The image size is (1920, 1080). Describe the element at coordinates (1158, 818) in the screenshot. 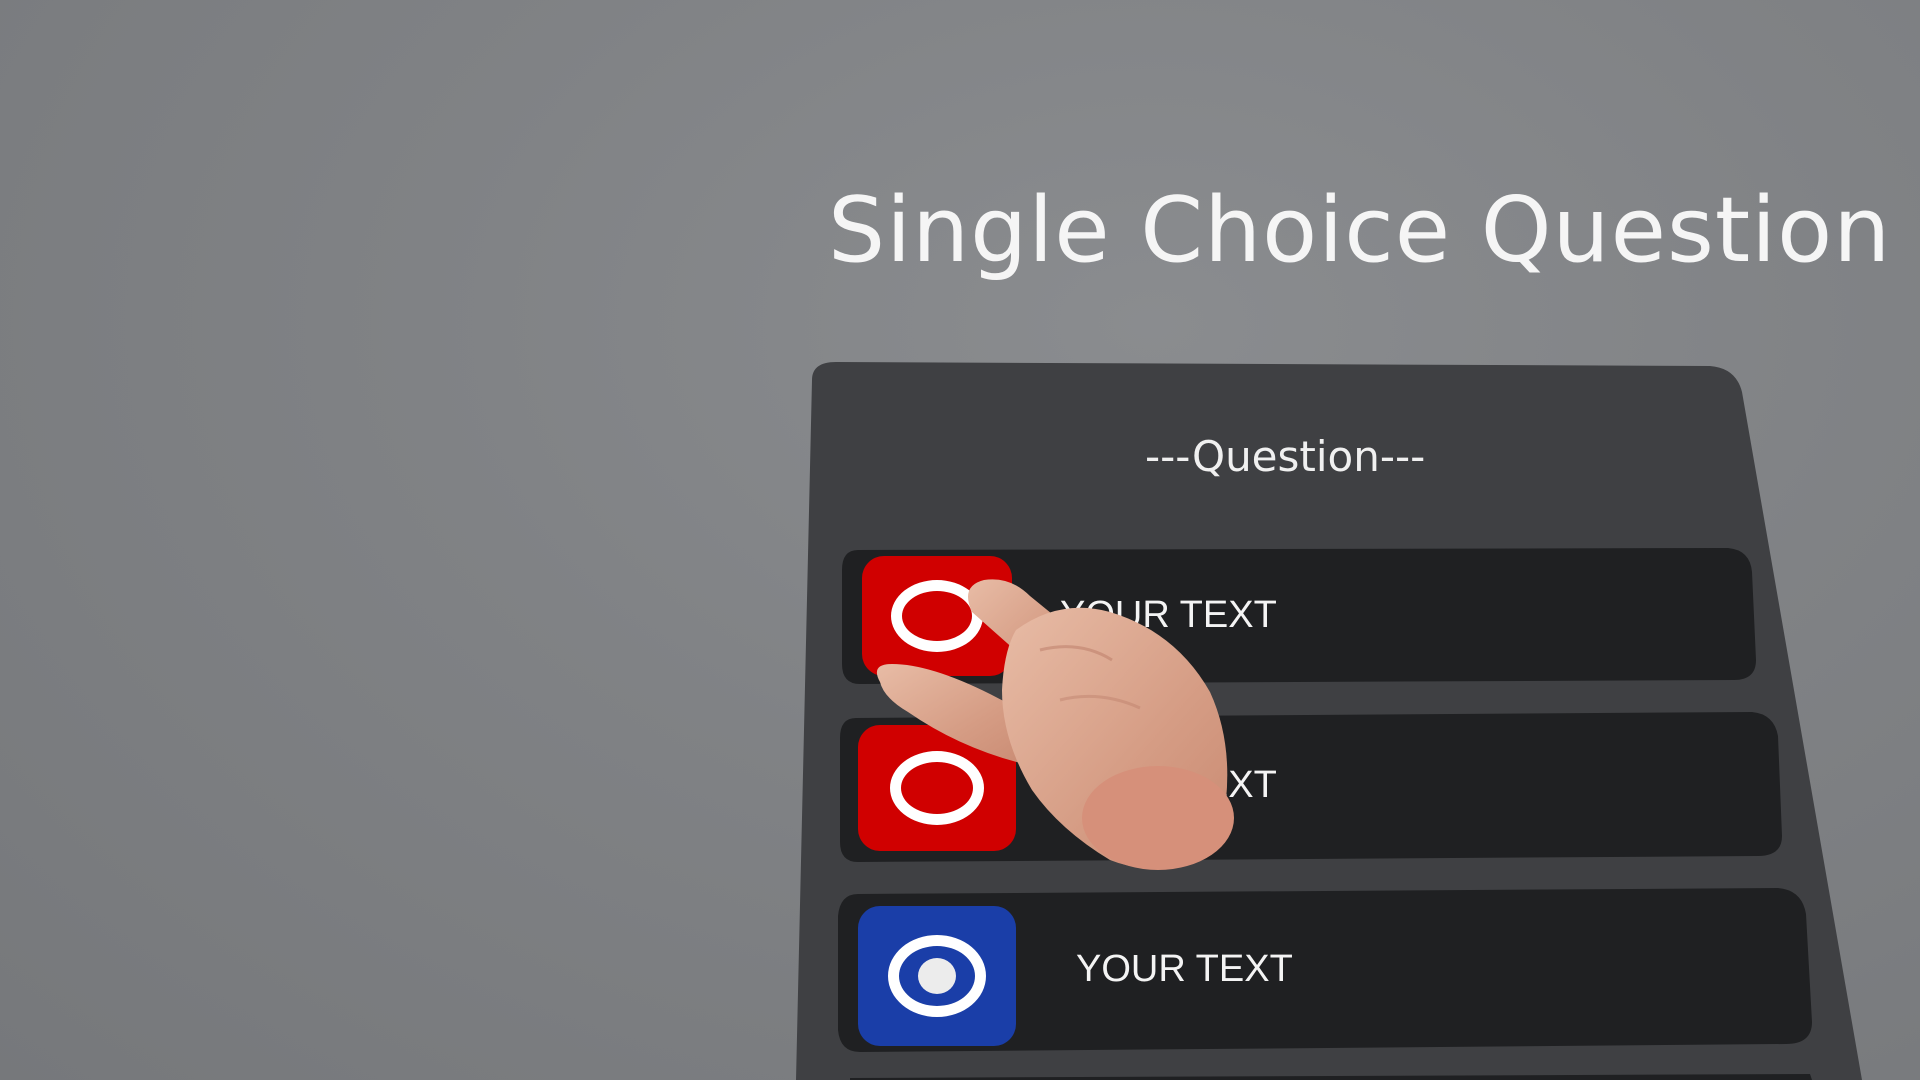

I see `hand-wrist` at that location.